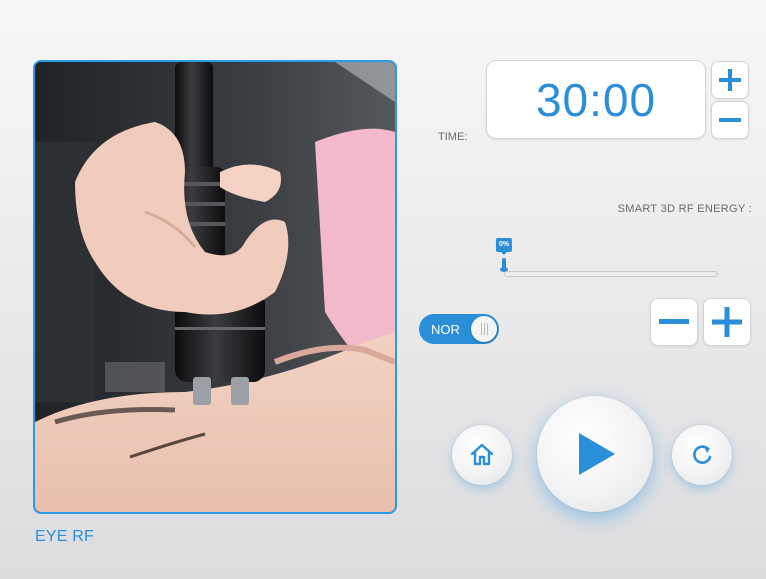 The height and width of the screenshot is (579, 766). I want to click on energy-value-badge: 0%, so click(504, 246).